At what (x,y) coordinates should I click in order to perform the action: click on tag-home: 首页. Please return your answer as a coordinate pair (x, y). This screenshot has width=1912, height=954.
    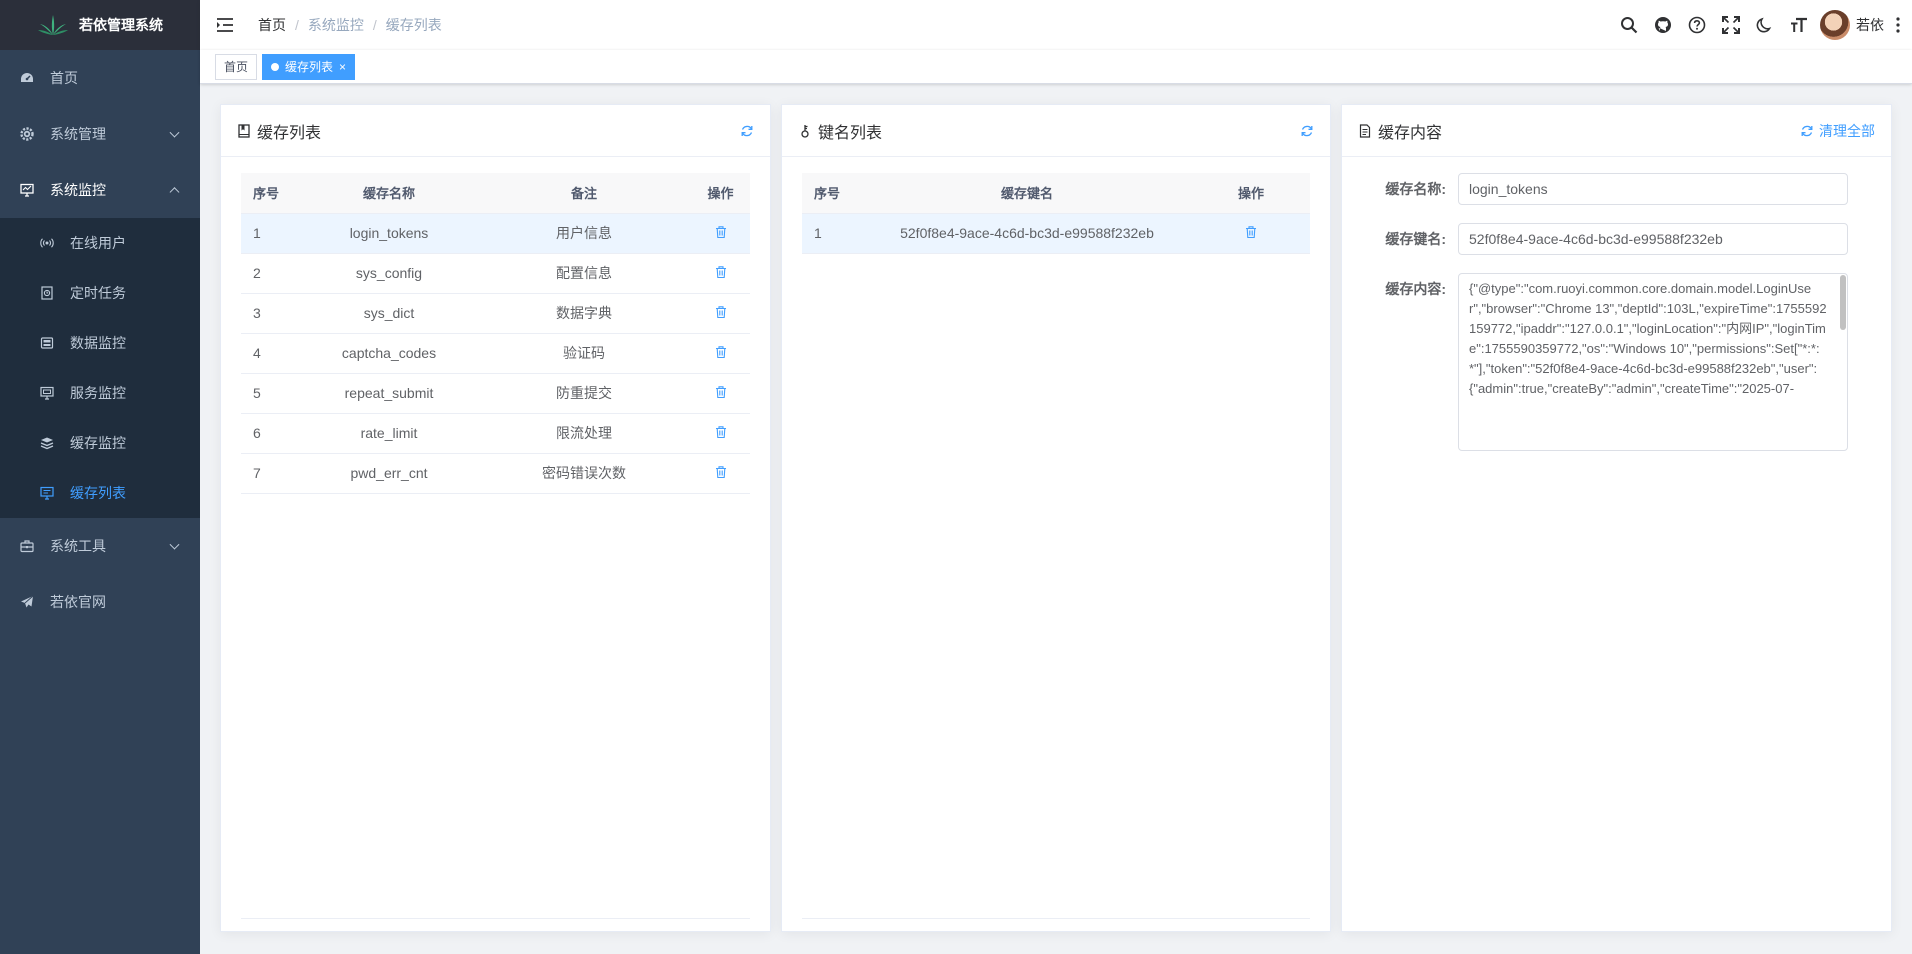
    Looking at the image, I should click on (236, 66).